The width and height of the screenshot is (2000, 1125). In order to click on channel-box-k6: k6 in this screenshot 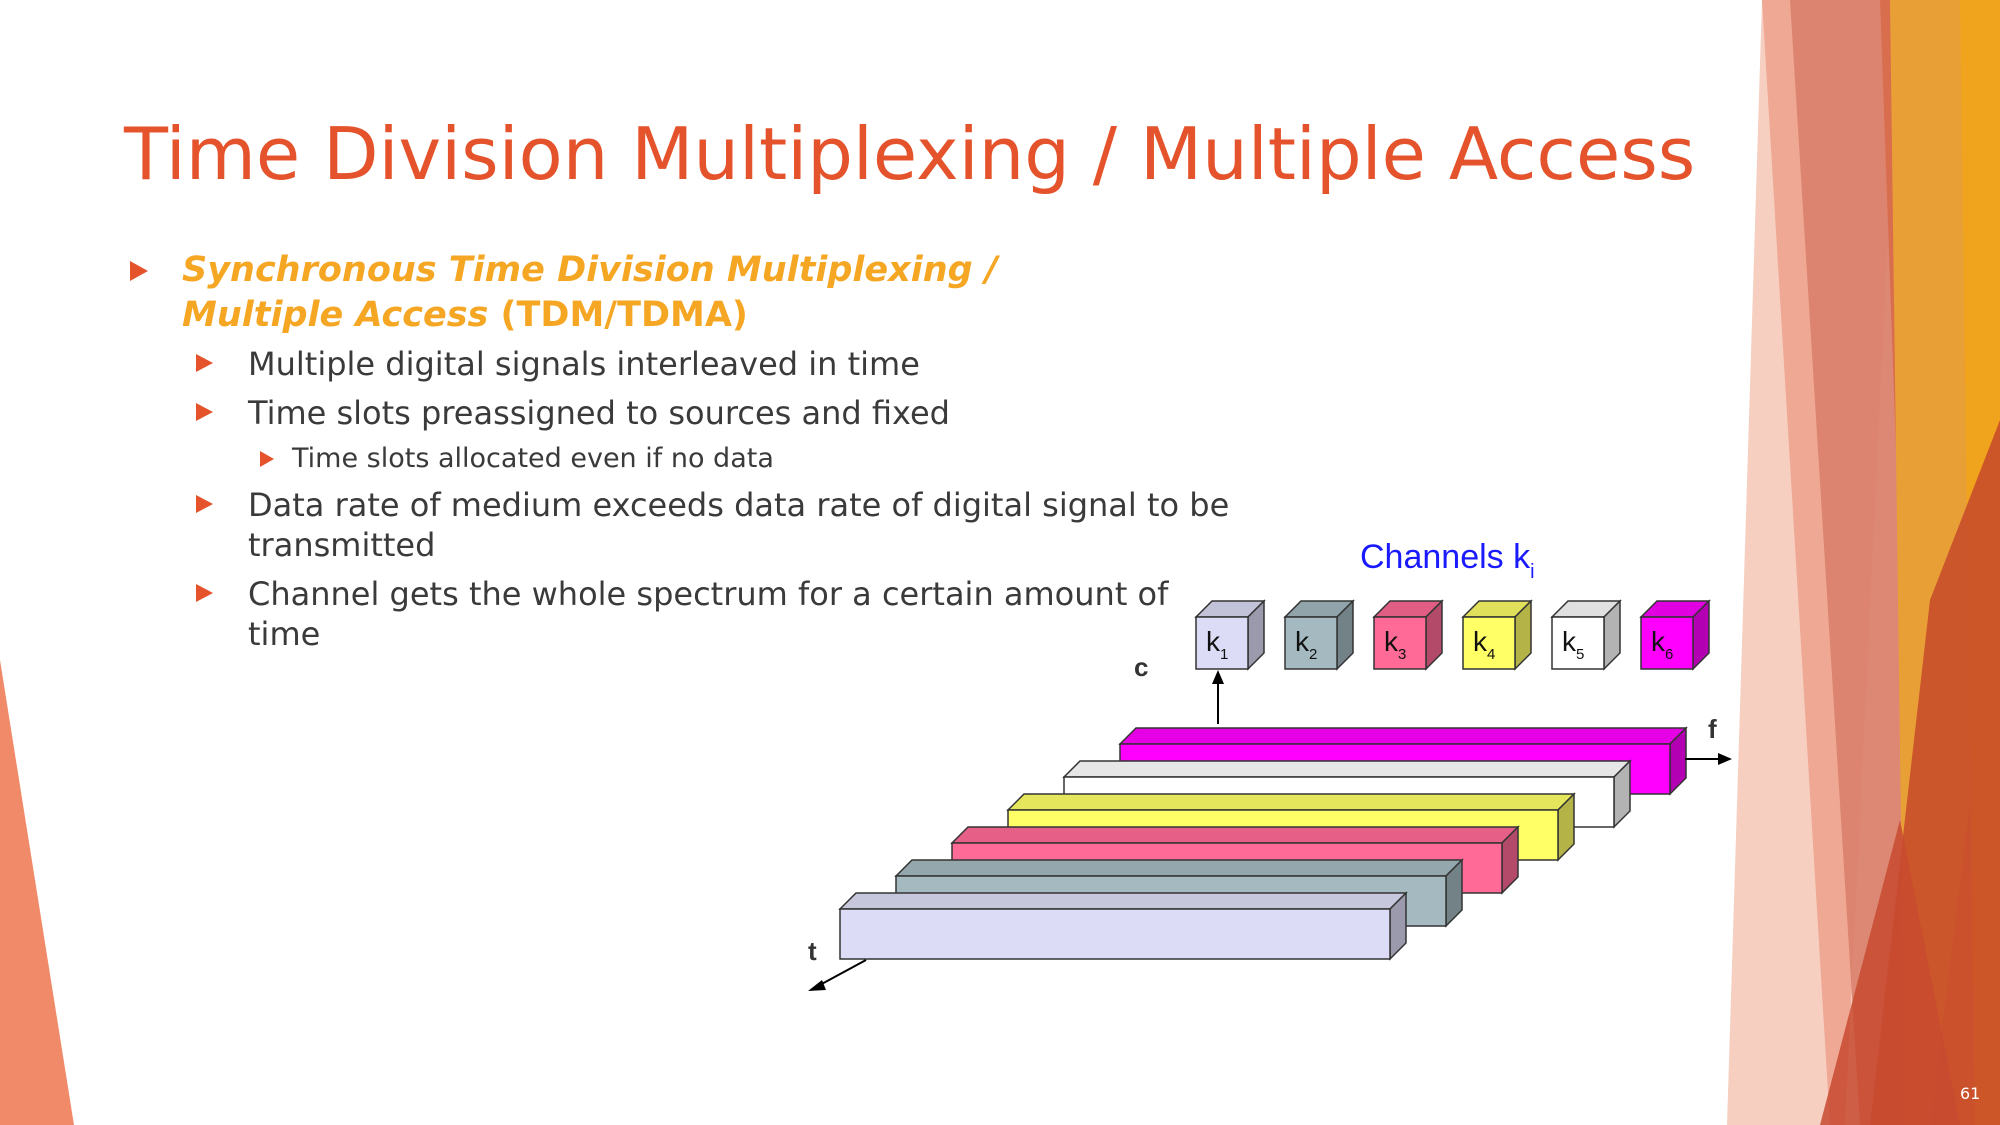, I will do `click(1675, 635)`.